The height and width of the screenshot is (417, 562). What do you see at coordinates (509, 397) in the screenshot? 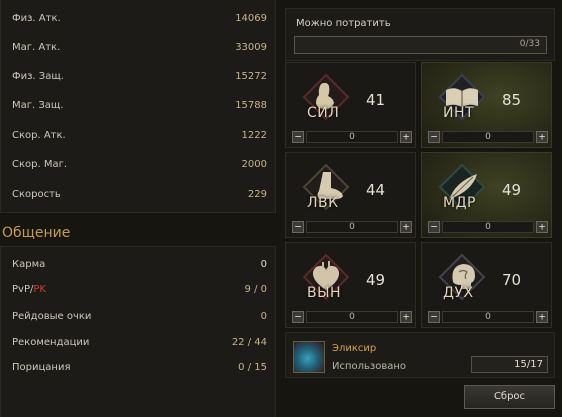
I see `reset-button: Сброс` at bounding box center [509, 397].